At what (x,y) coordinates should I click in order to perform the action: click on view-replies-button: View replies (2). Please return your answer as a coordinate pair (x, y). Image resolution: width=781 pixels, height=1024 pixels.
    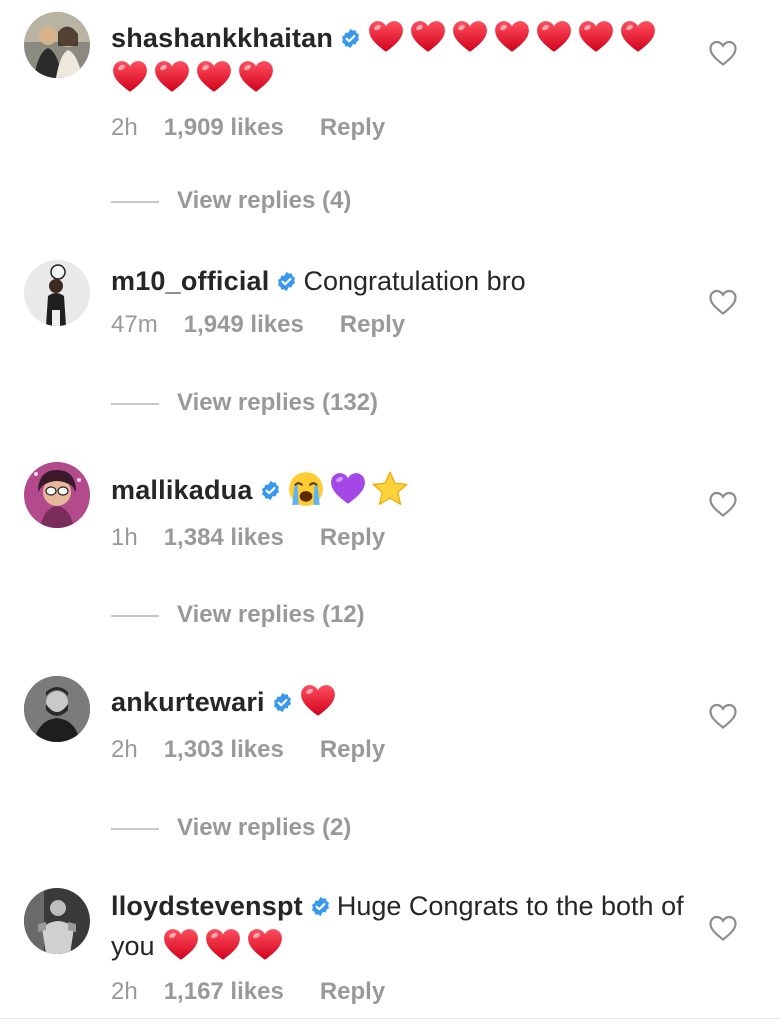
    Looking at the image, I should click on (231, 828).